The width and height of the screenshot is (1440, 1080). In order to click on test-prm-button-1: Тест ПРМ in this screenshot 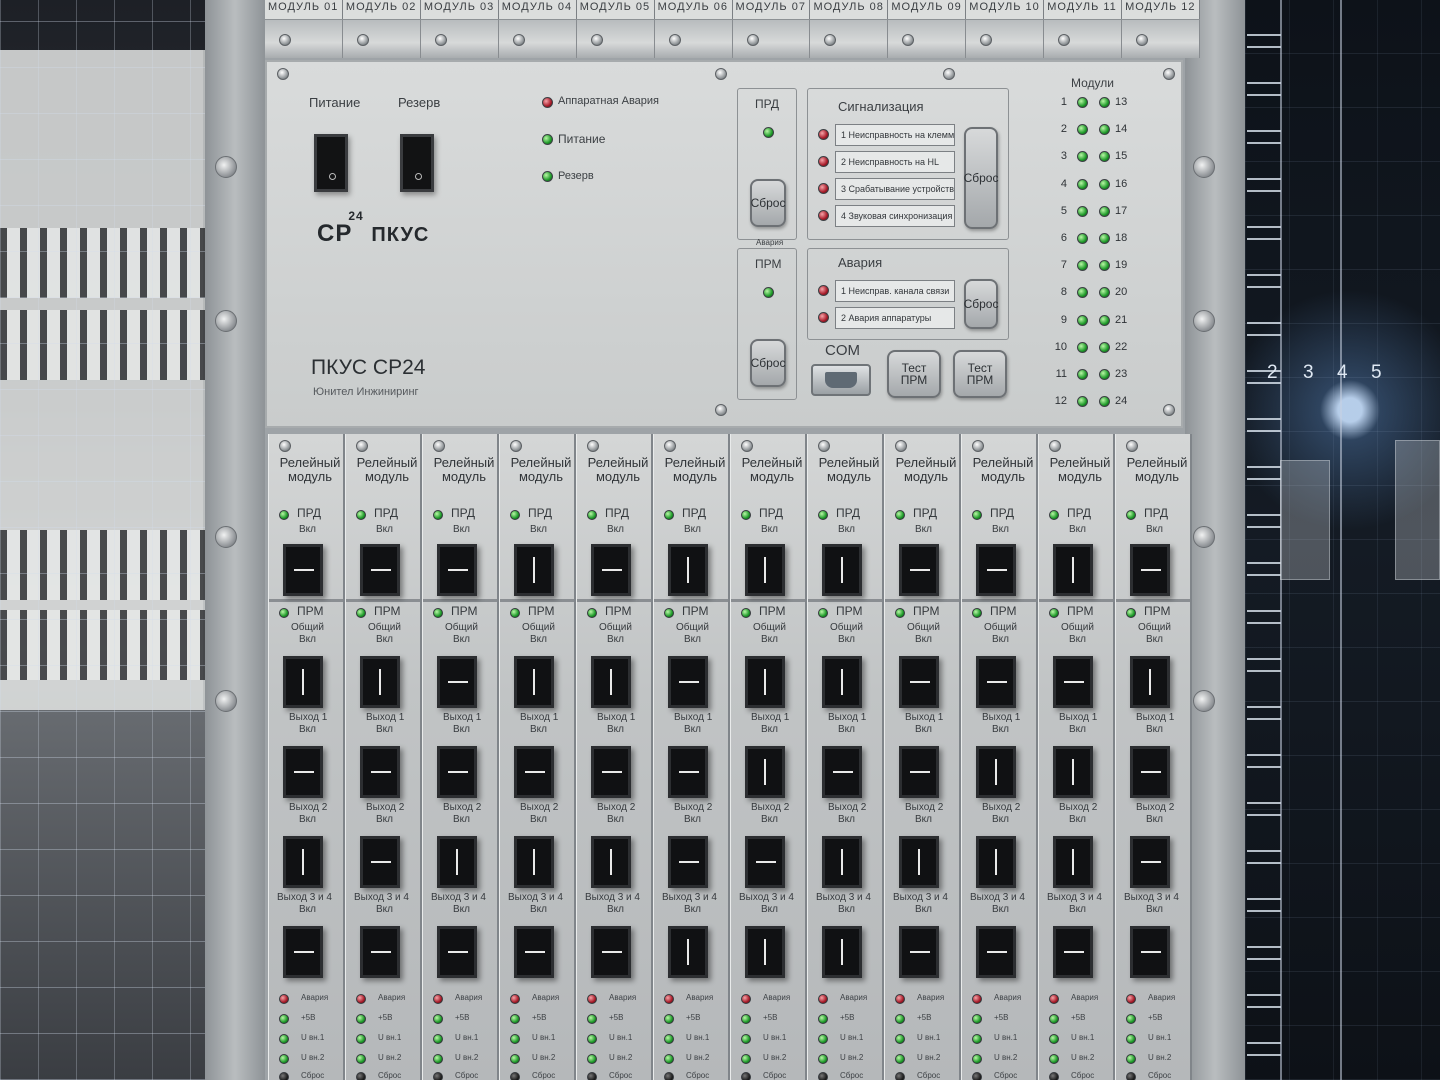, I will do `click(914, 374)`.